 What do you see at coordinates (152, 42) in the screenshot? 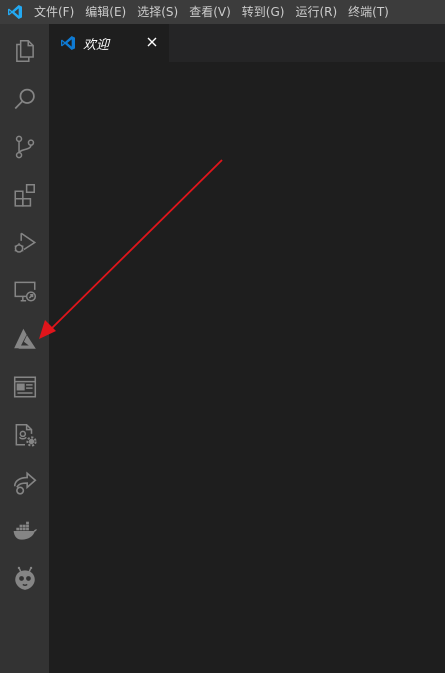
I see `close-icon` at bounding box center [152, 42].